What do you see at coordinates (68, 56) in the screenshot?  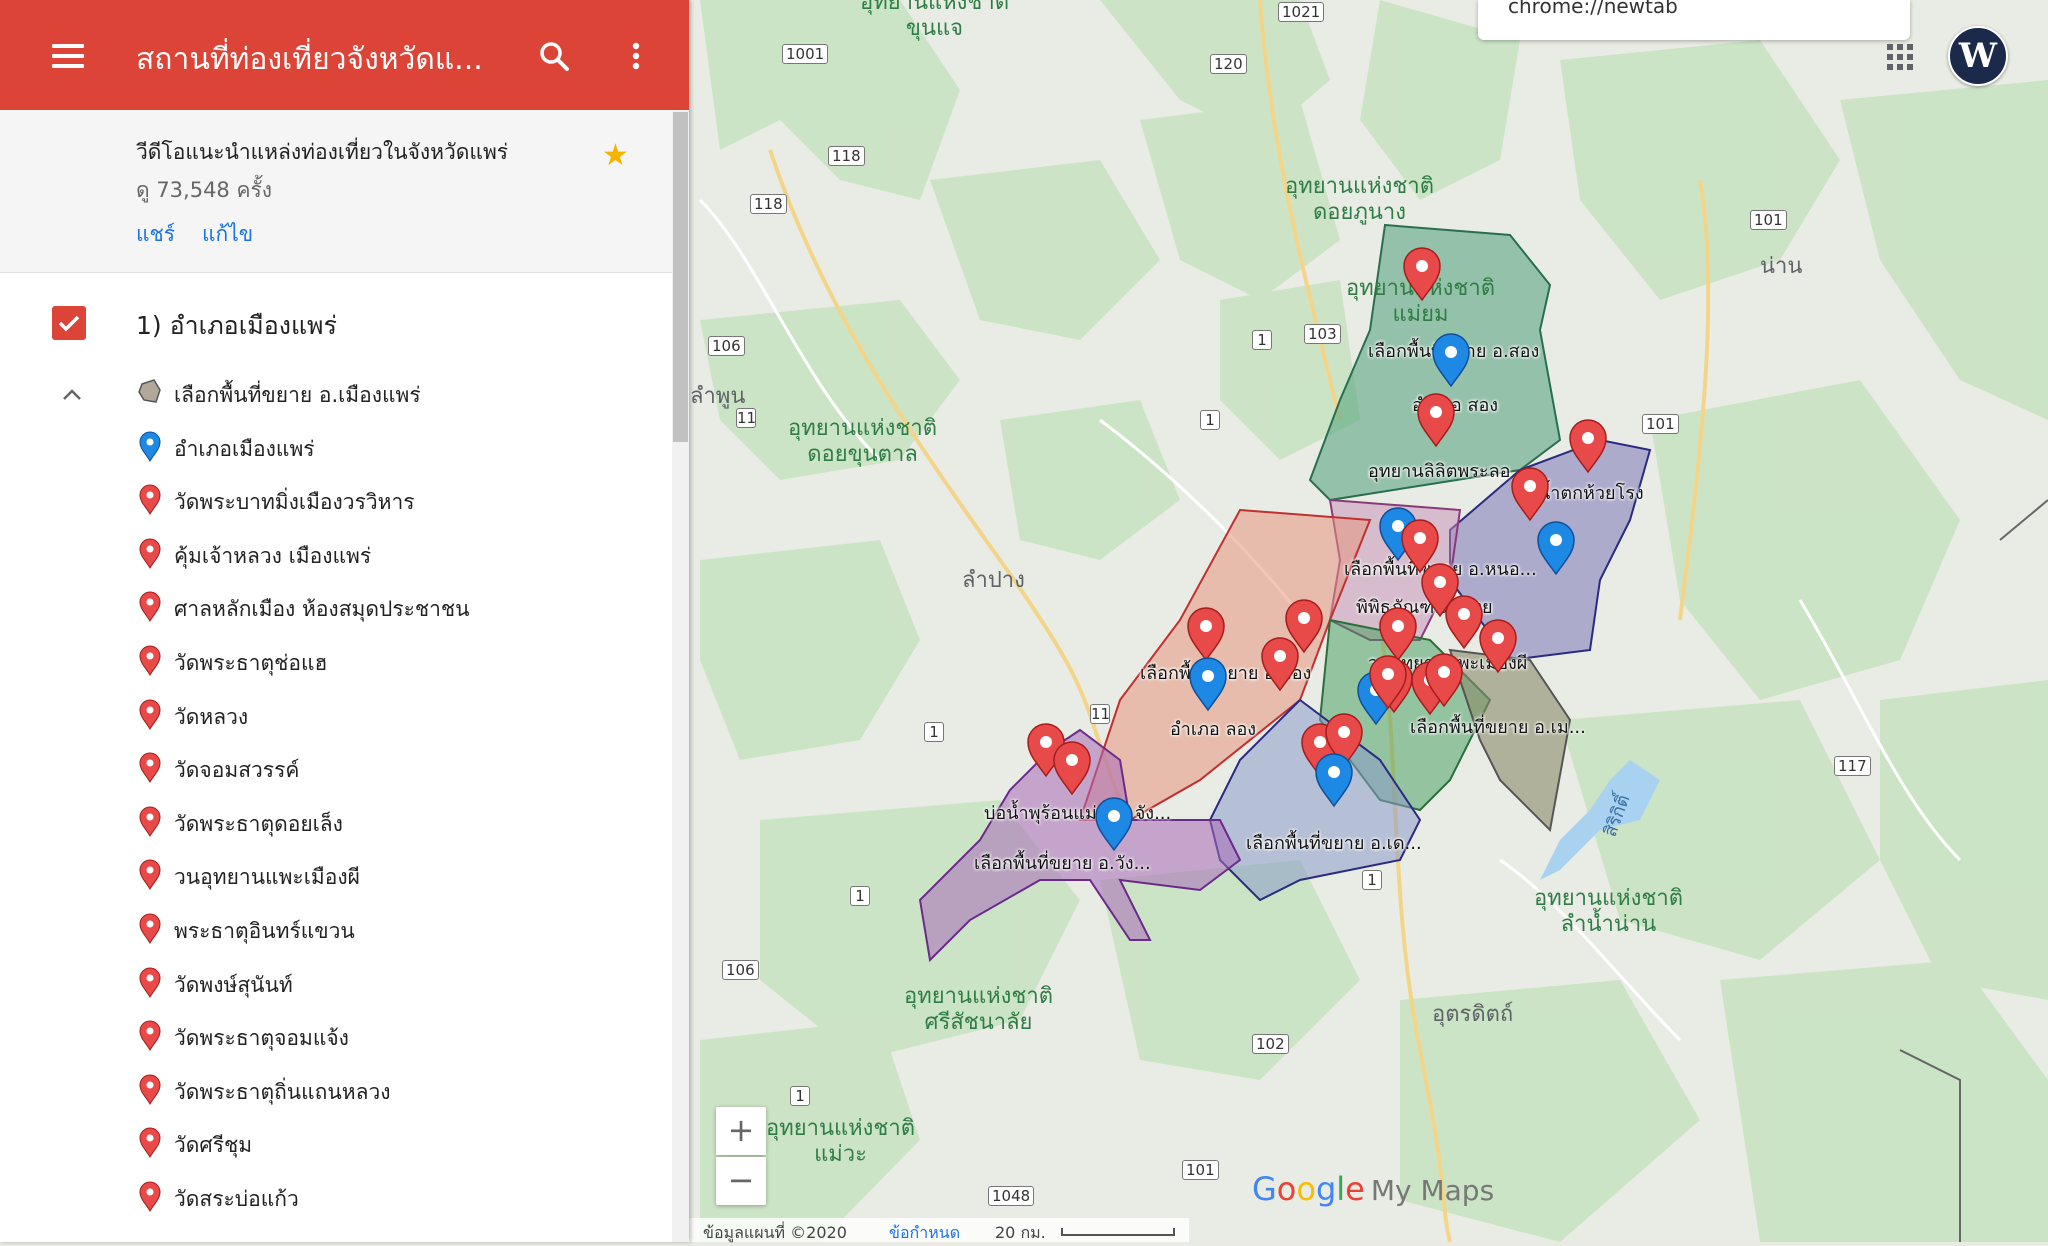 I see `menu-icon` at bounding box center [68, 56].